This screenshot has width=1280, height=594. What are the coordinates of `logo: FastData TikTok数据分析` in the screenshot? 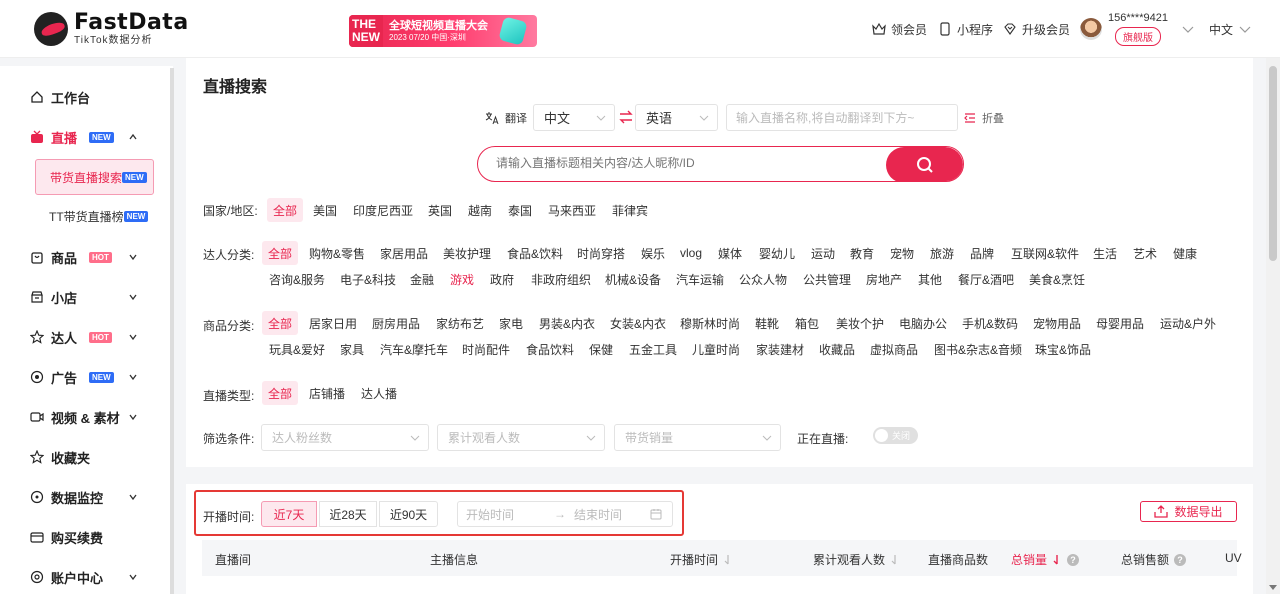 It's located at (111, 29).